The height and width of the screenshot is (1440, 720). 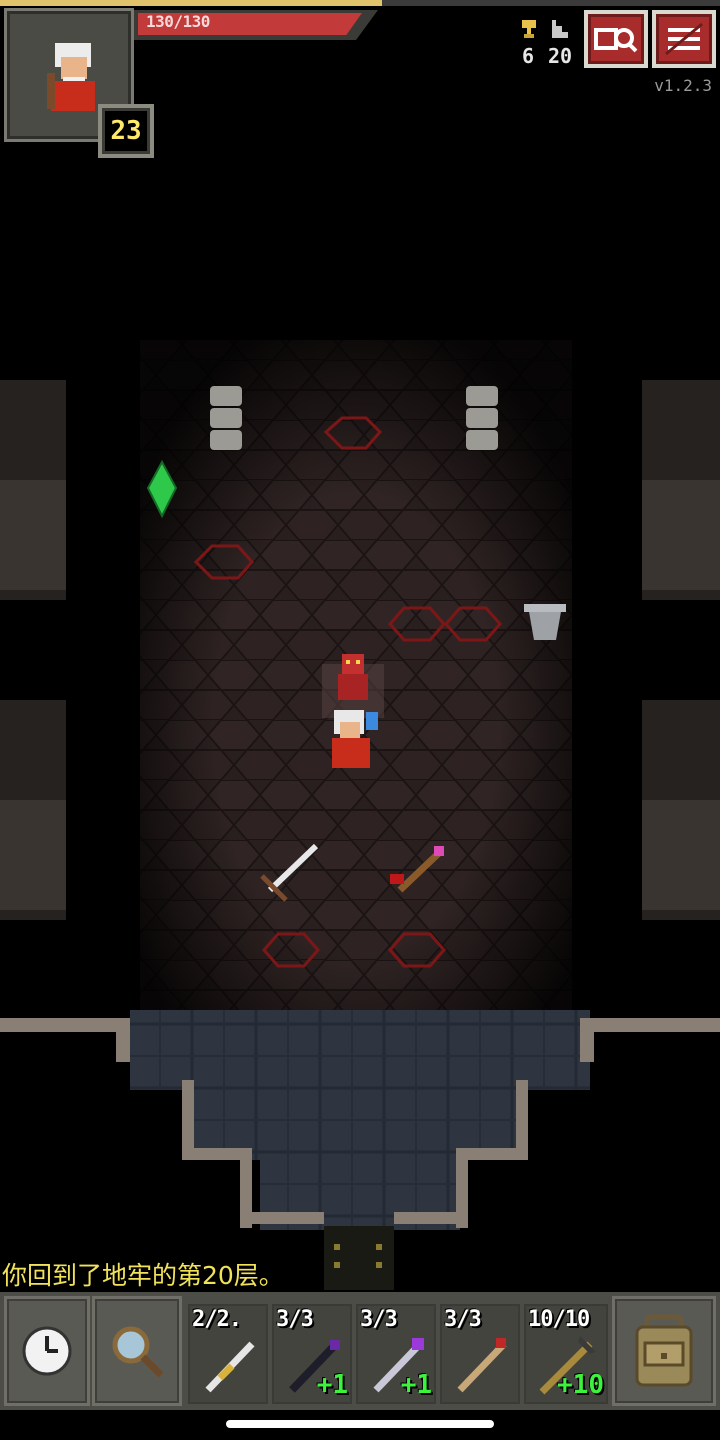 I want to click on skull-pile-right, so click(x=482, y=418).